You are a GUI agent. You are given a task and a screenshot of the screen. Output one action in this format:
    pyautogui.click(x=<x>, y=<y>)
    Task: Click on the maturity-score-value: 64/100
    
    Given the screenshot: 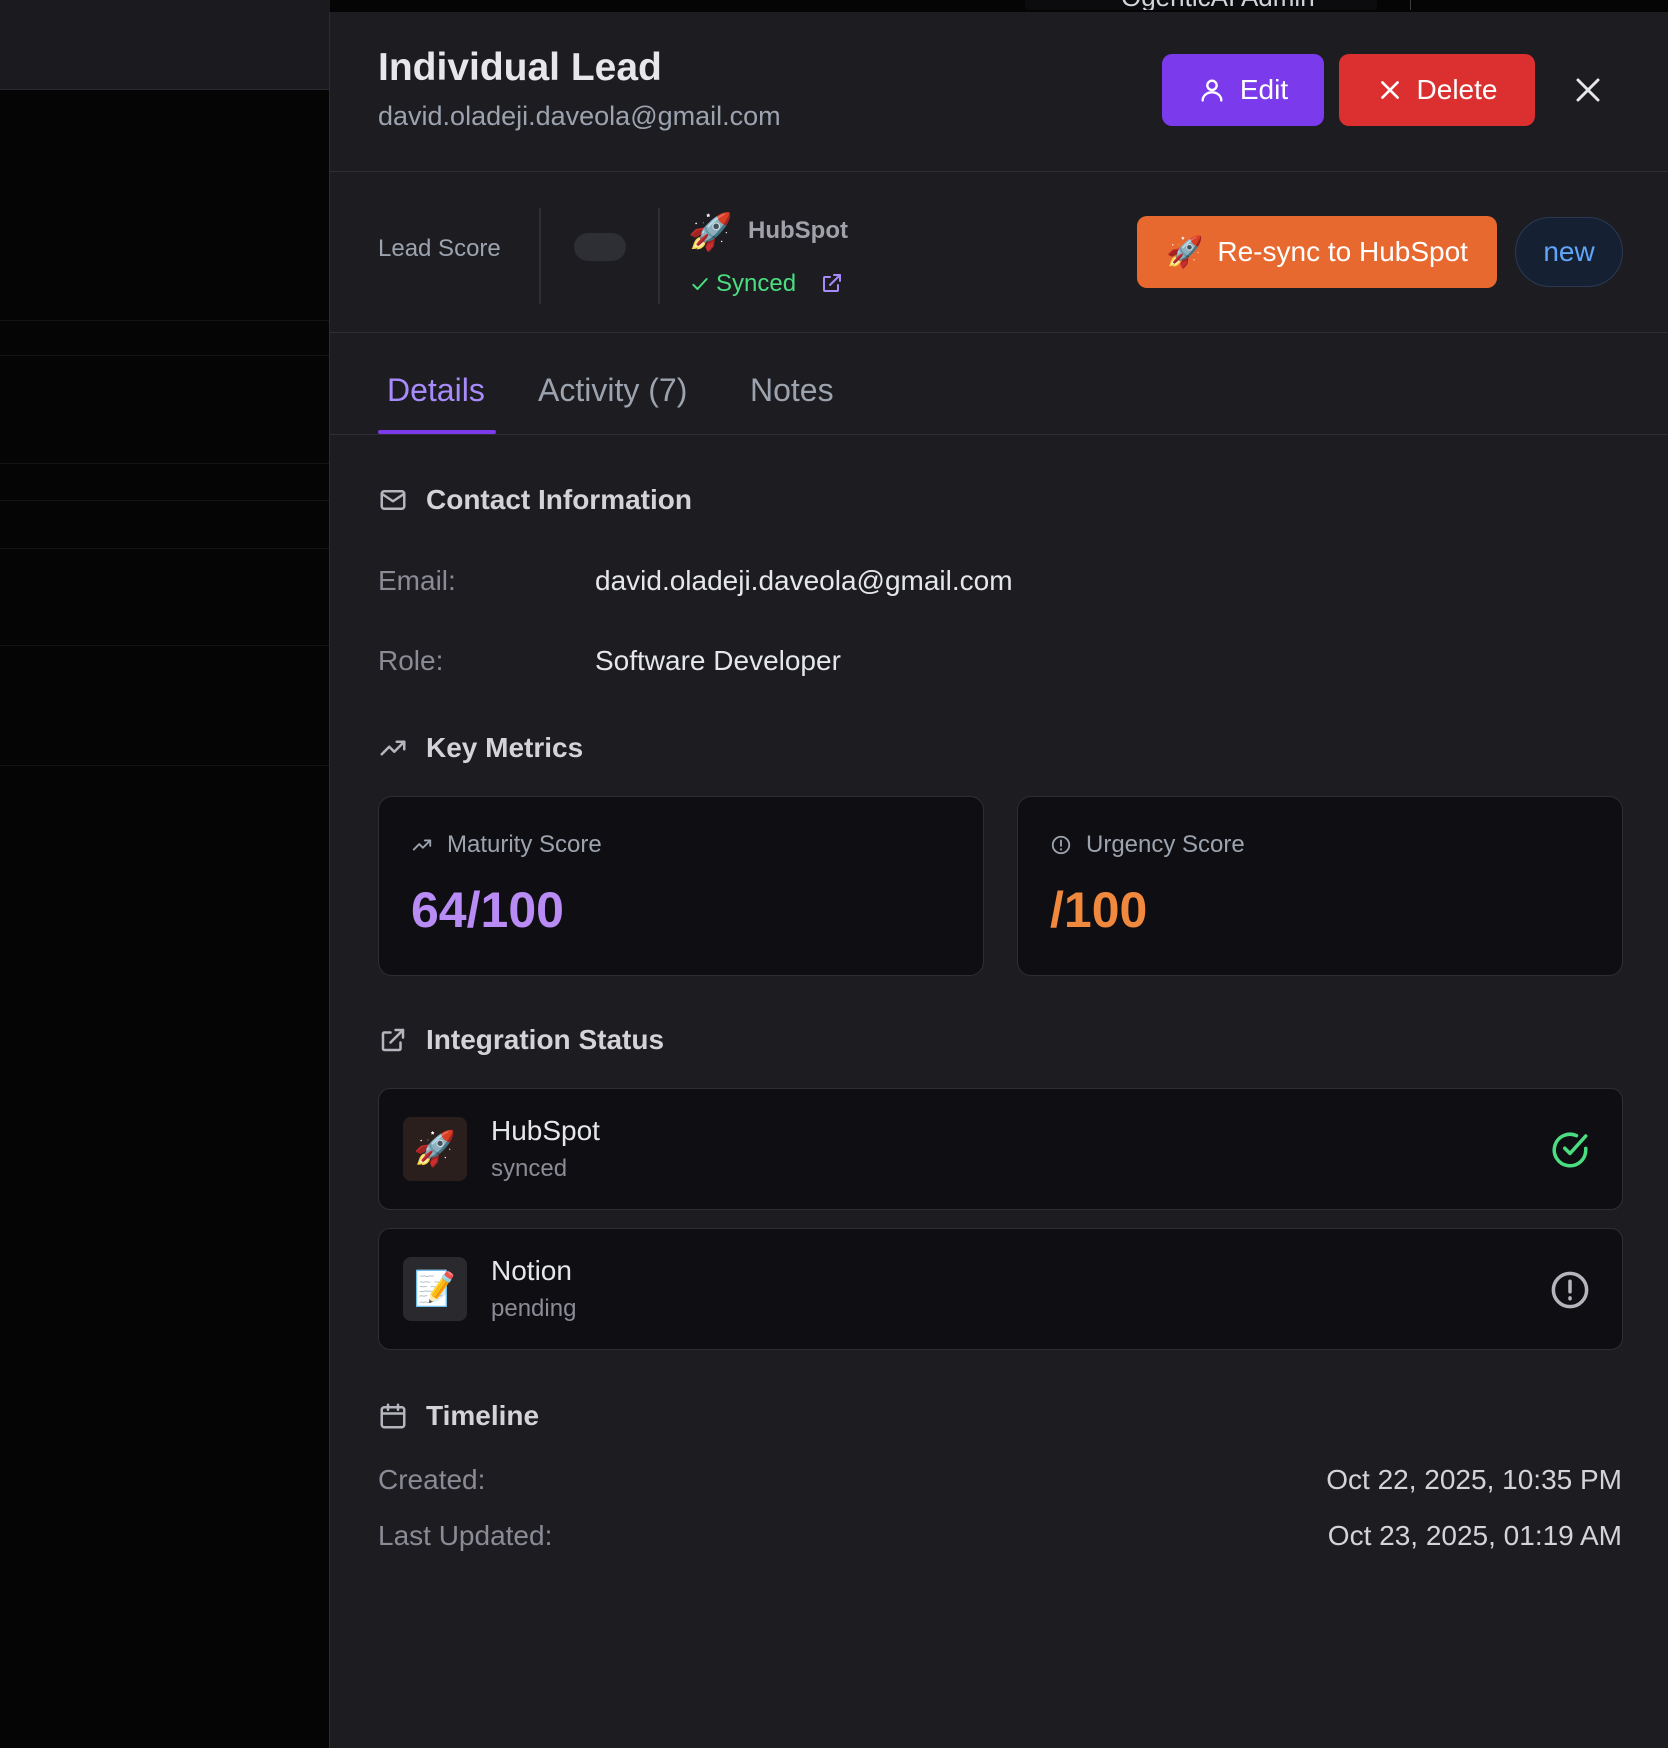 What is the action you would take?
    pyautogui.click(x=487, y=910)
    